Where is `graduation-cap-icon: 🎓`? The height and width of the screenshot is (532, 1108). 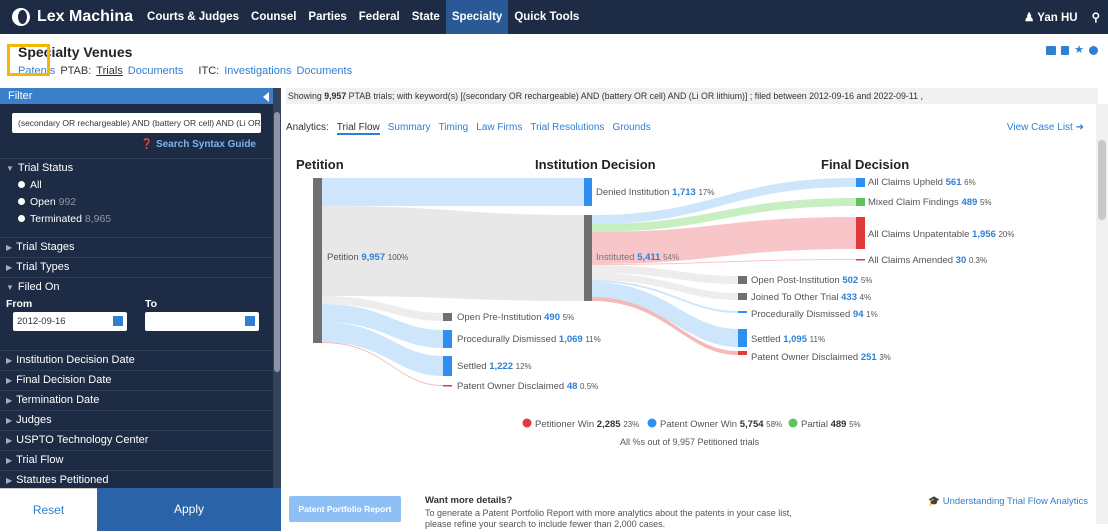 graduation-cap-icon: 🎓 is located at coordinates (935, 501).